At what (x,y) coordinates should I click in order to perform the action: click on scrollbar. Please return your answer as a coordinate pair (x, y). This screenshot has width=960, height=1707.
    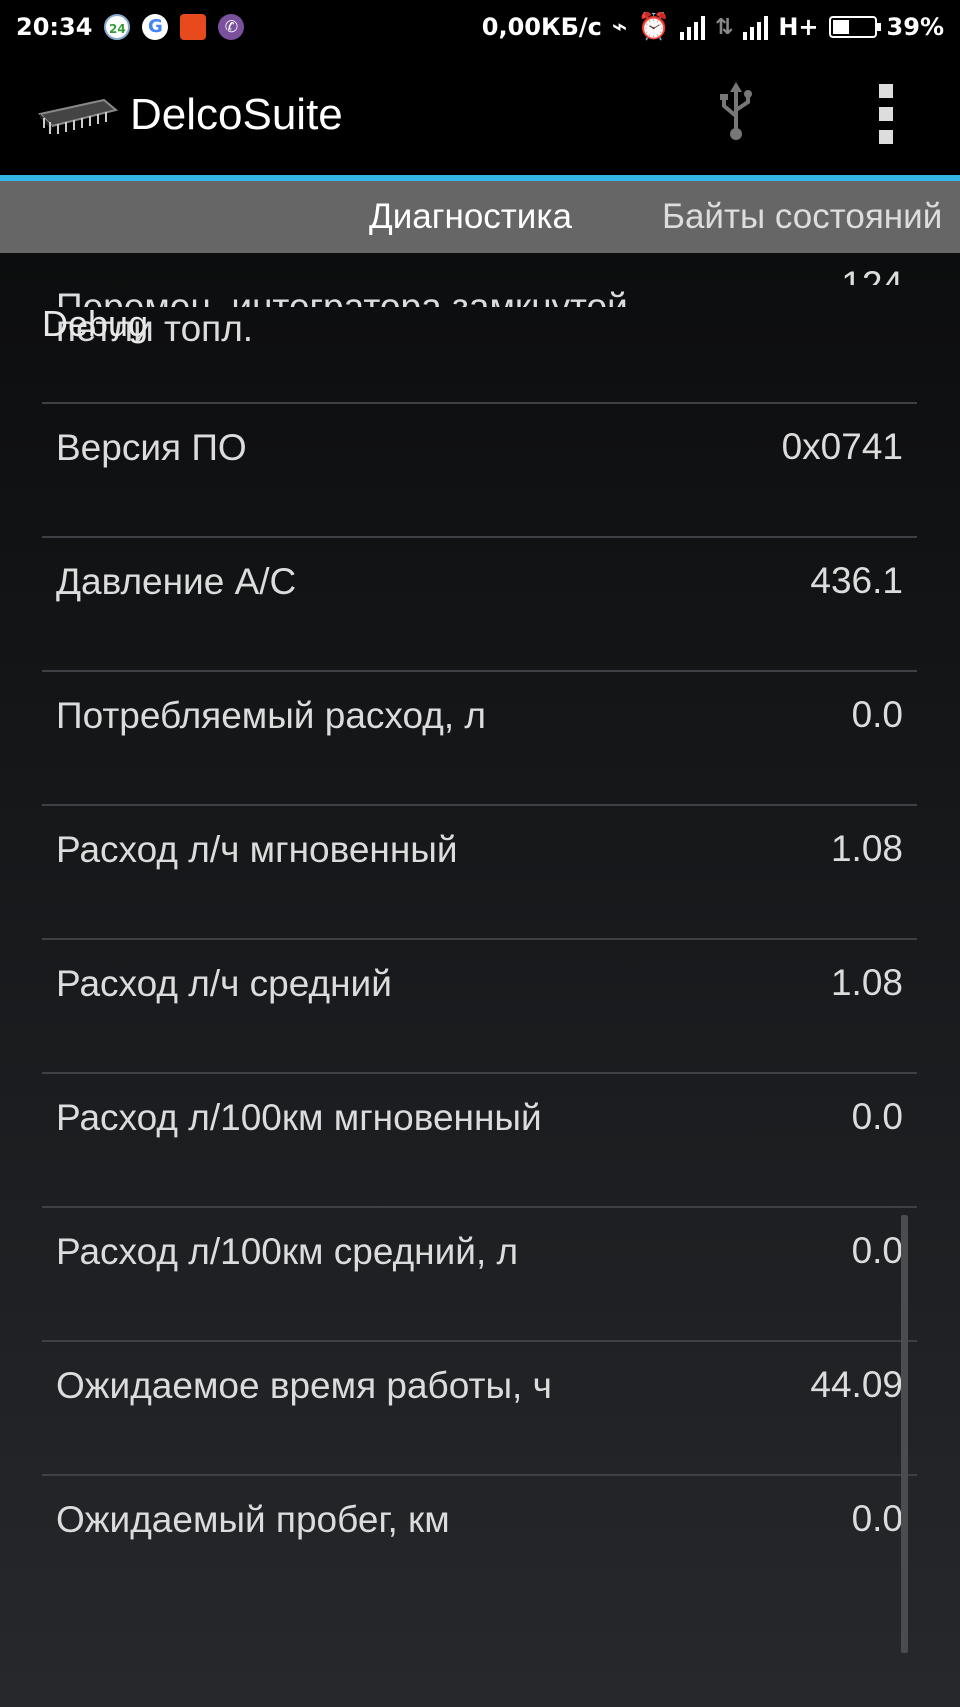
    Looking at the image, I should click on (904, 1434).